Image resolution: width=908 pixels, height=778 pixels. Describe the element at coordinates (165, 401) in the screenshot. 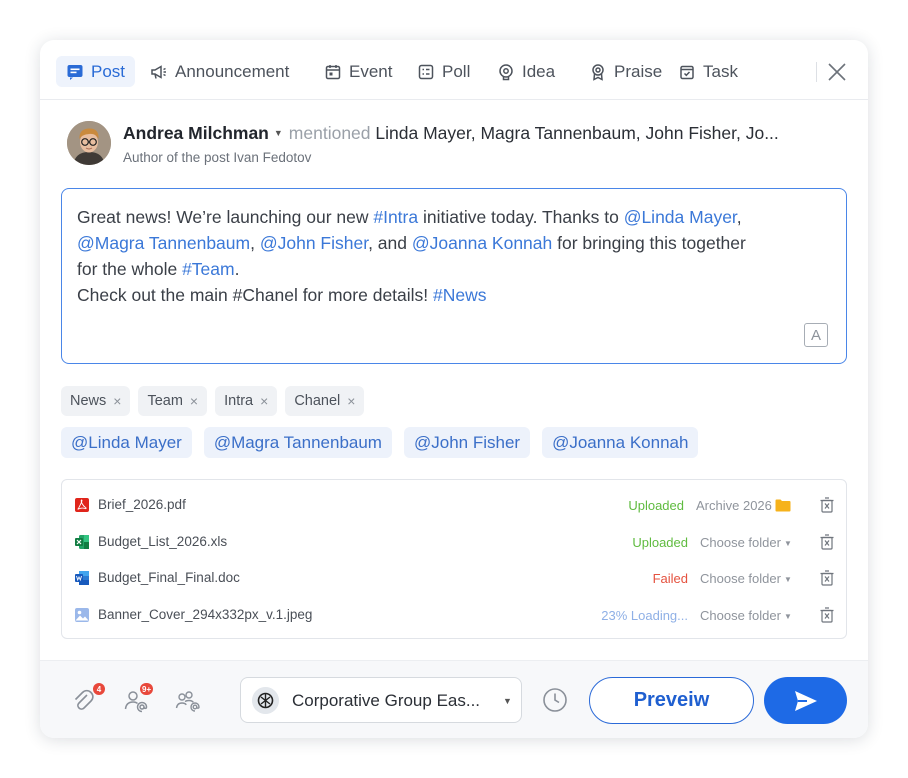

I see `tag-label: Team` at that location.